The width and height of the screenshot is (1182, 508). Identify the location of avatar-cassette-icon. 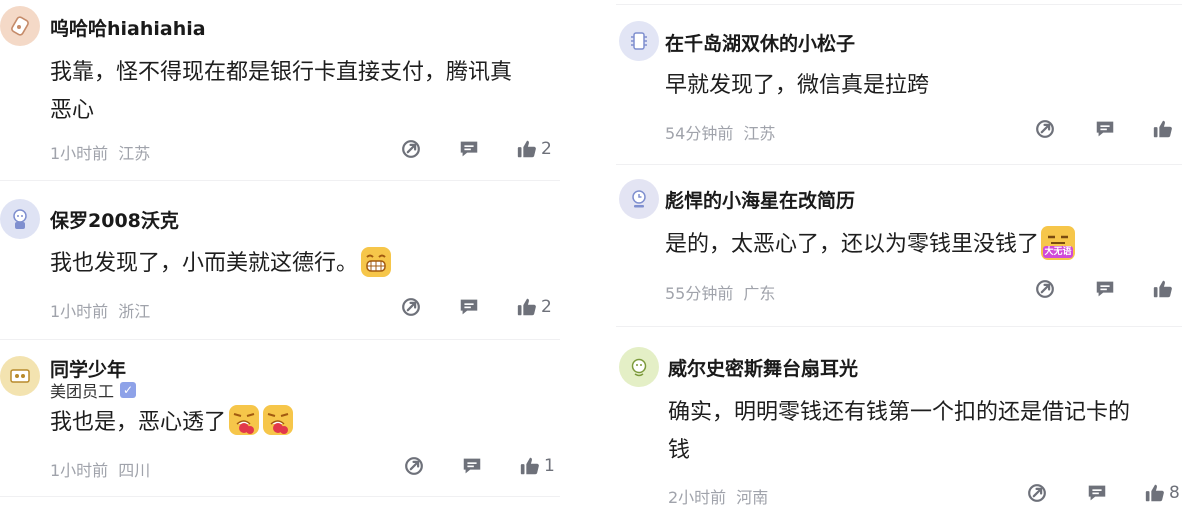
(20, 376).